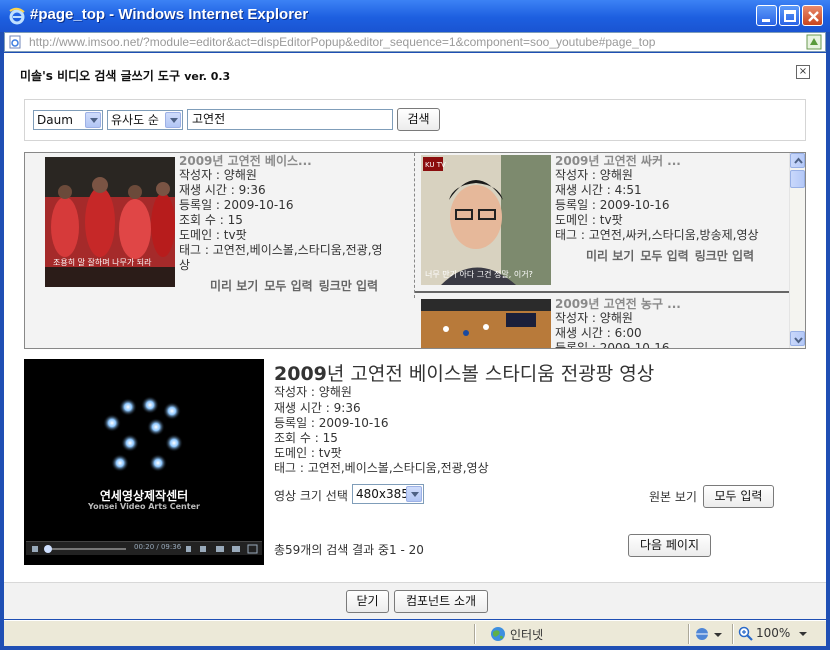 This screenshot has width=830, height=650. I want to click on status-bar: 인터넷 100%, so click(415, 633).